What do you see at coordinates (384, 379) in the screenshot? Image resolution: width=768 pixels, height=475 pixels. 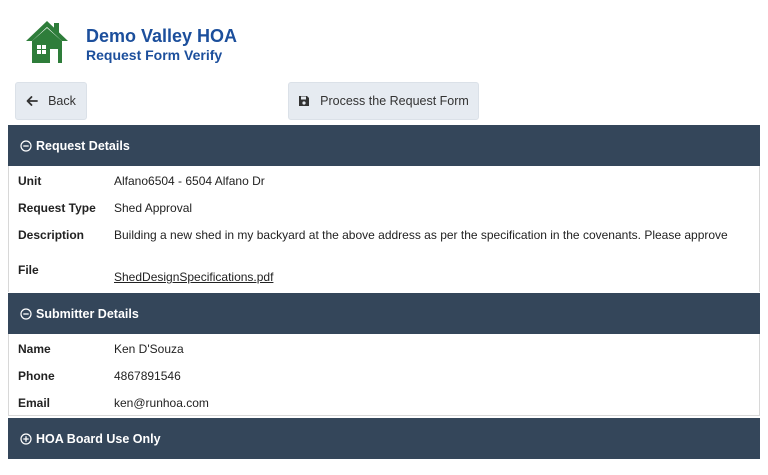 I see `phone-row: Phone 4867891546` at bounding box center [384, 379].